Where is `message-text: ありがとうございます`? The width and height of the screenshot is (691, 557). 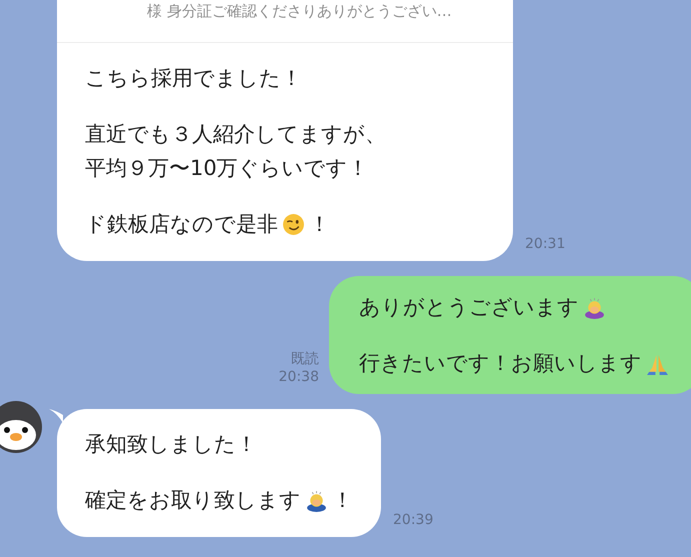
message-text: ありがとうございます is located at coordinates (469, 307).